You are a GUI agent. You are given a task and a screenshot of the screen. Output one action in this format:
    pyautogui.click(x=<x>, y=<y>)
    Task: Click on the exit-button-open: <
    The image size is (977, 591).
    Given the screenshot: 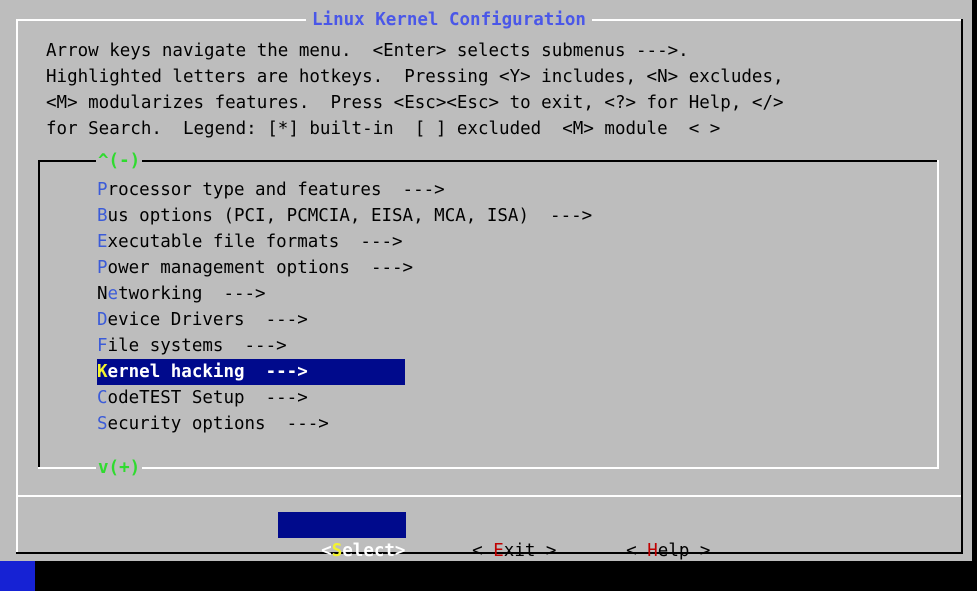 What is the action you would take?
    pyautogui.click(x=483, y=551)
    